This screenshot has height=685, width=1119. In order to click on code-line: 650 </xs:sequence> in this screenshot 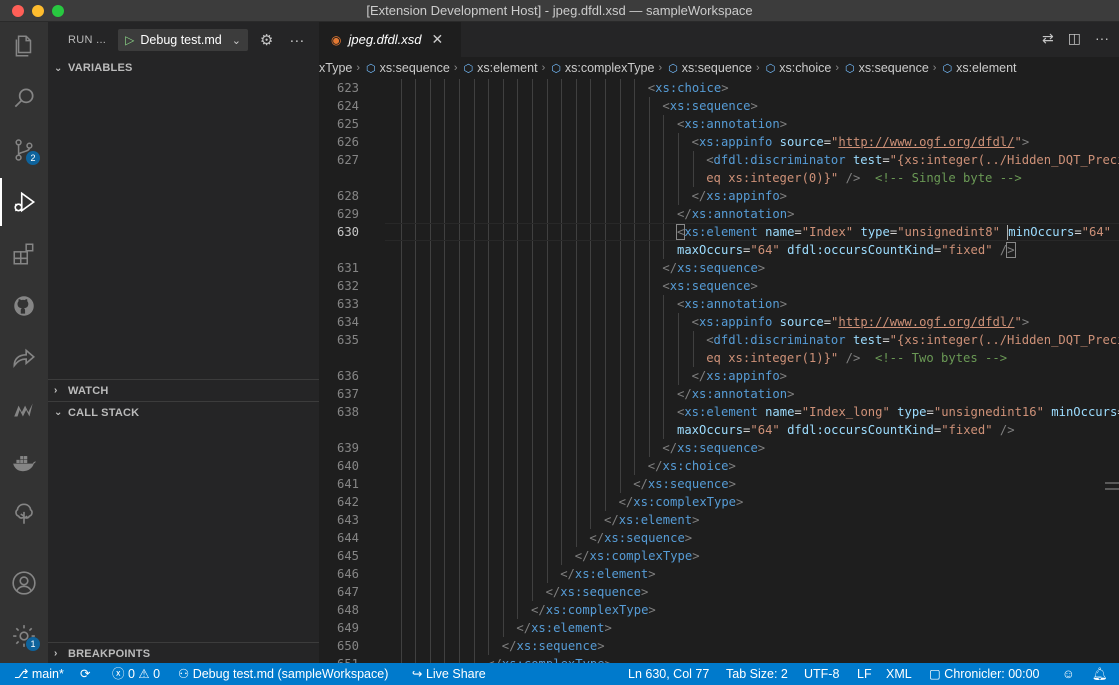, I will do `click(719, 646)`.